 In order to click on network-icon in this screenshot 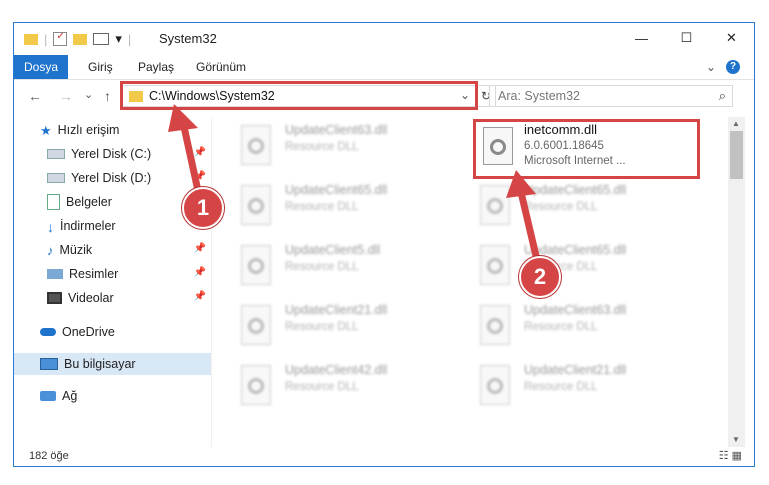, I will do `click(48, 396)`.